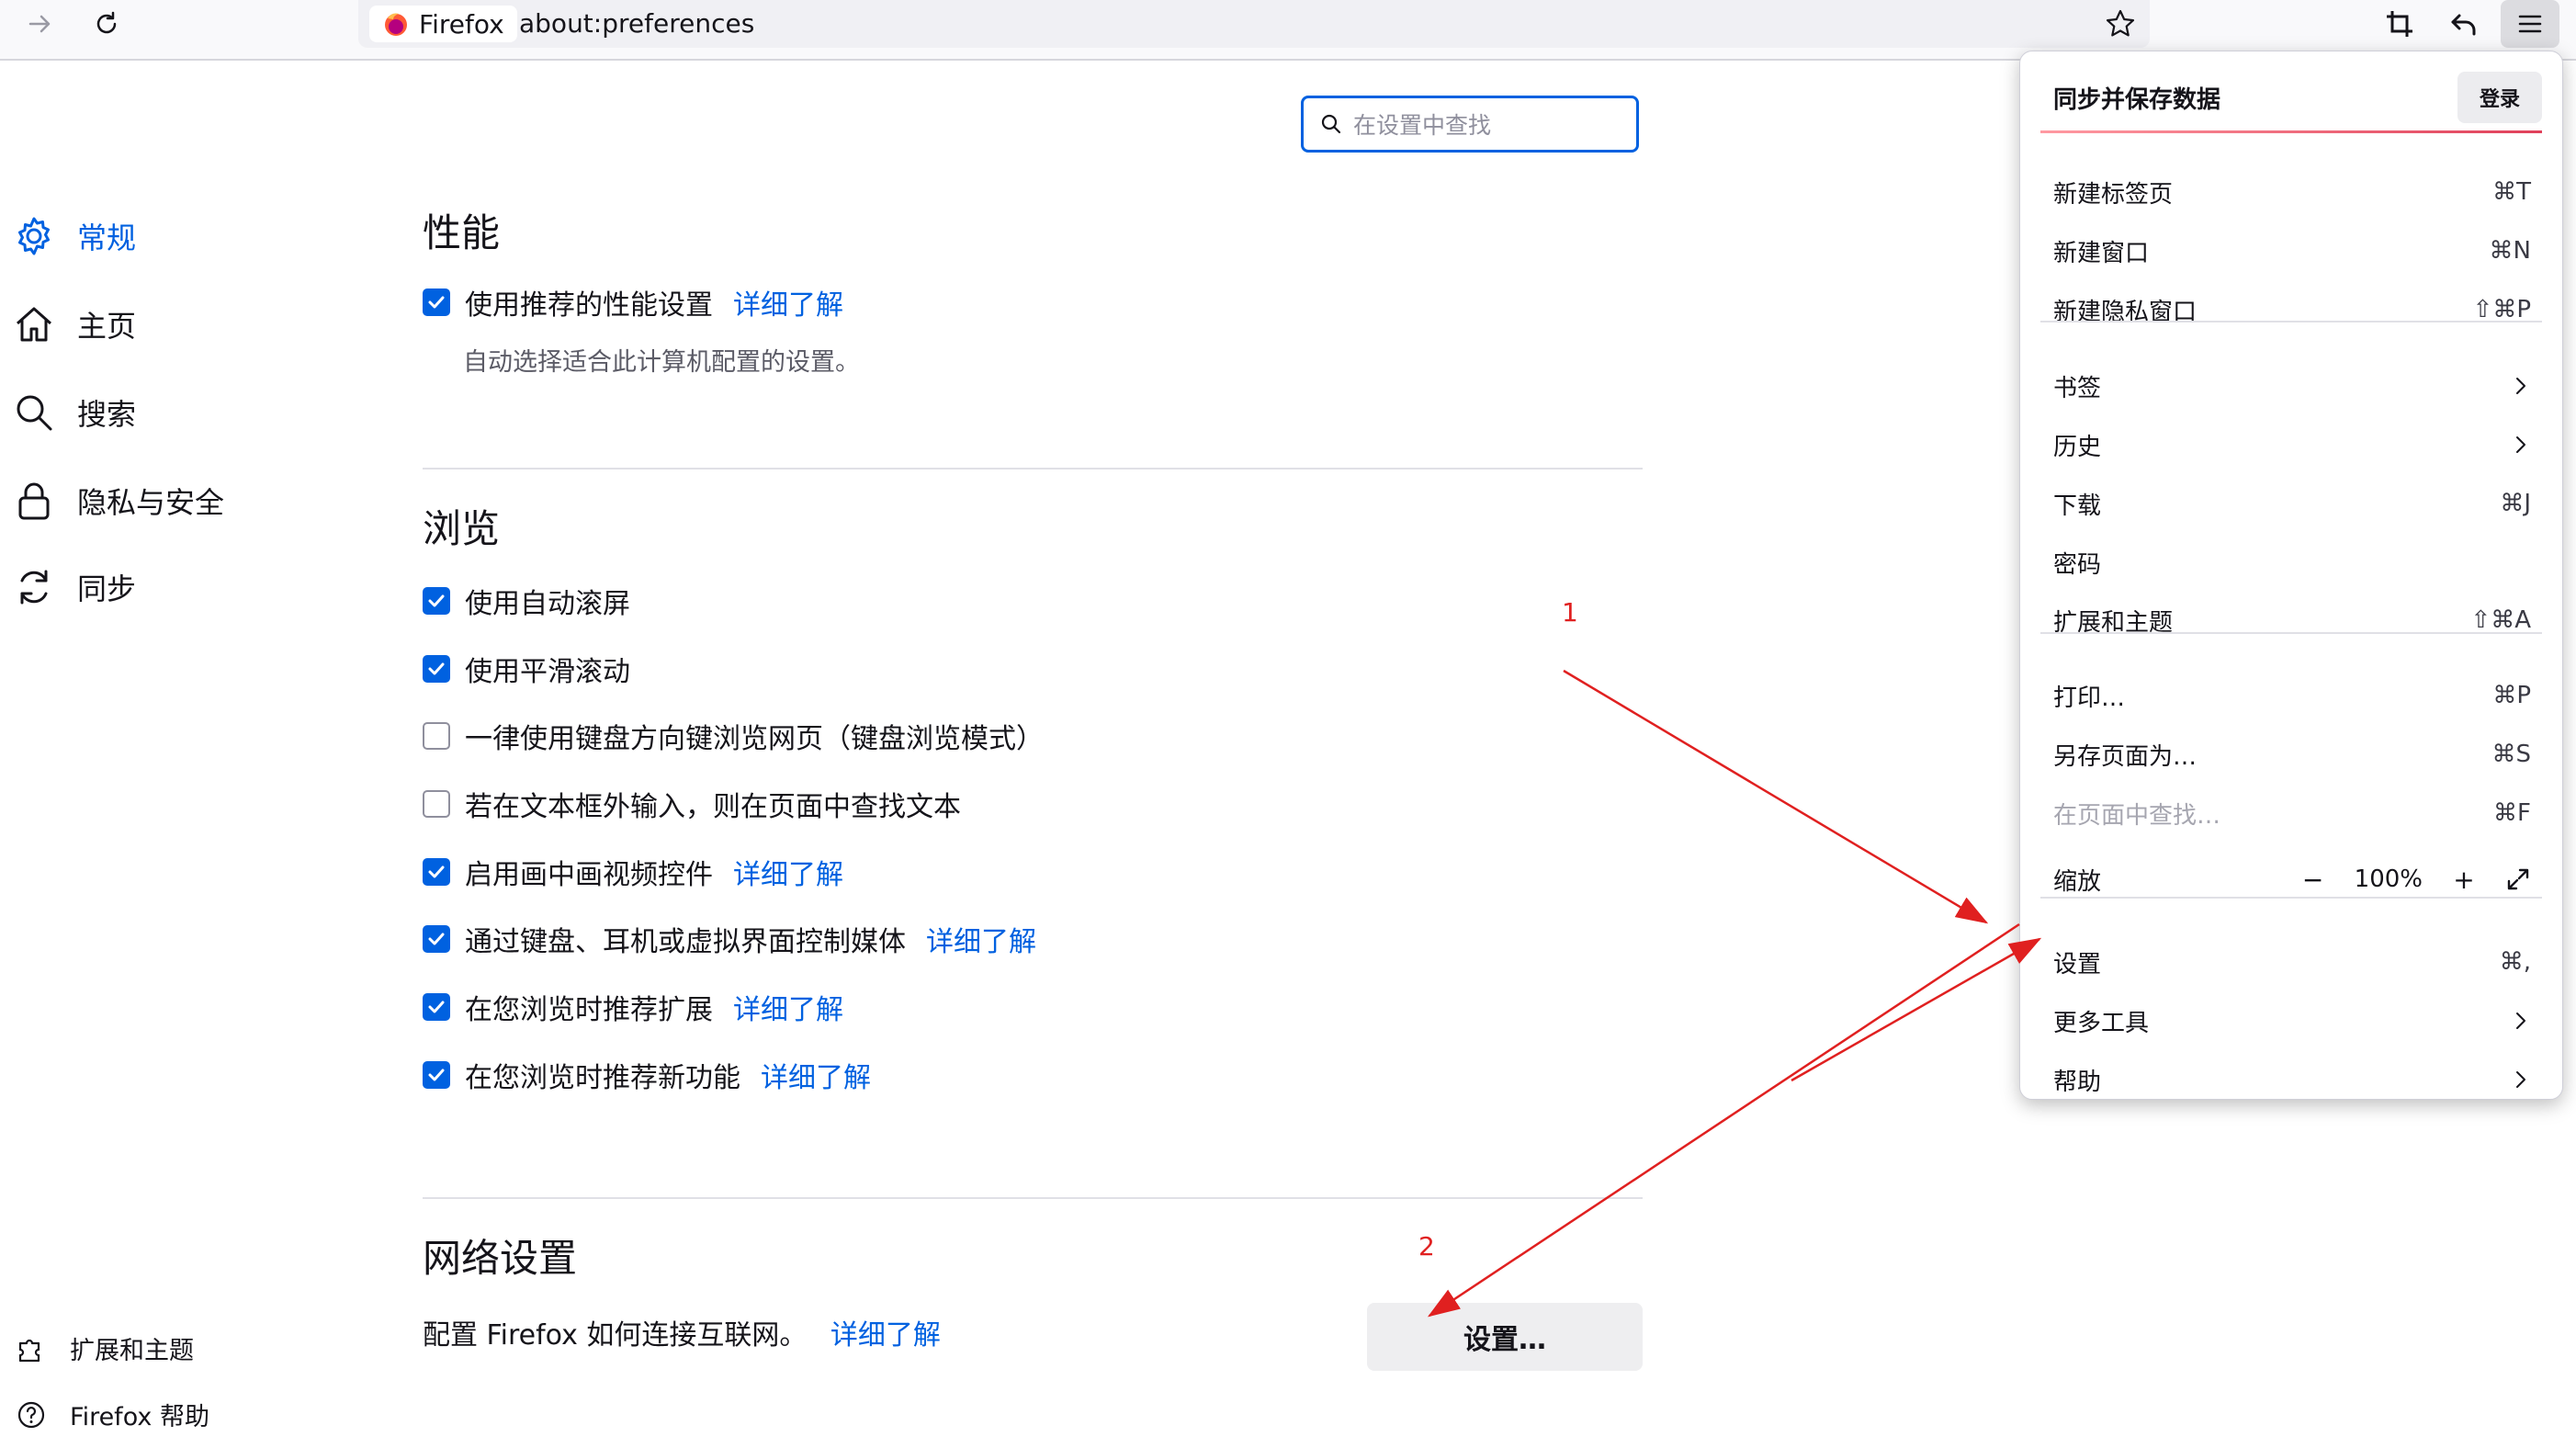 The height and width of the screenshot is (1448, 2576). I want to click on annotation-arrows, so click(1734, 993).